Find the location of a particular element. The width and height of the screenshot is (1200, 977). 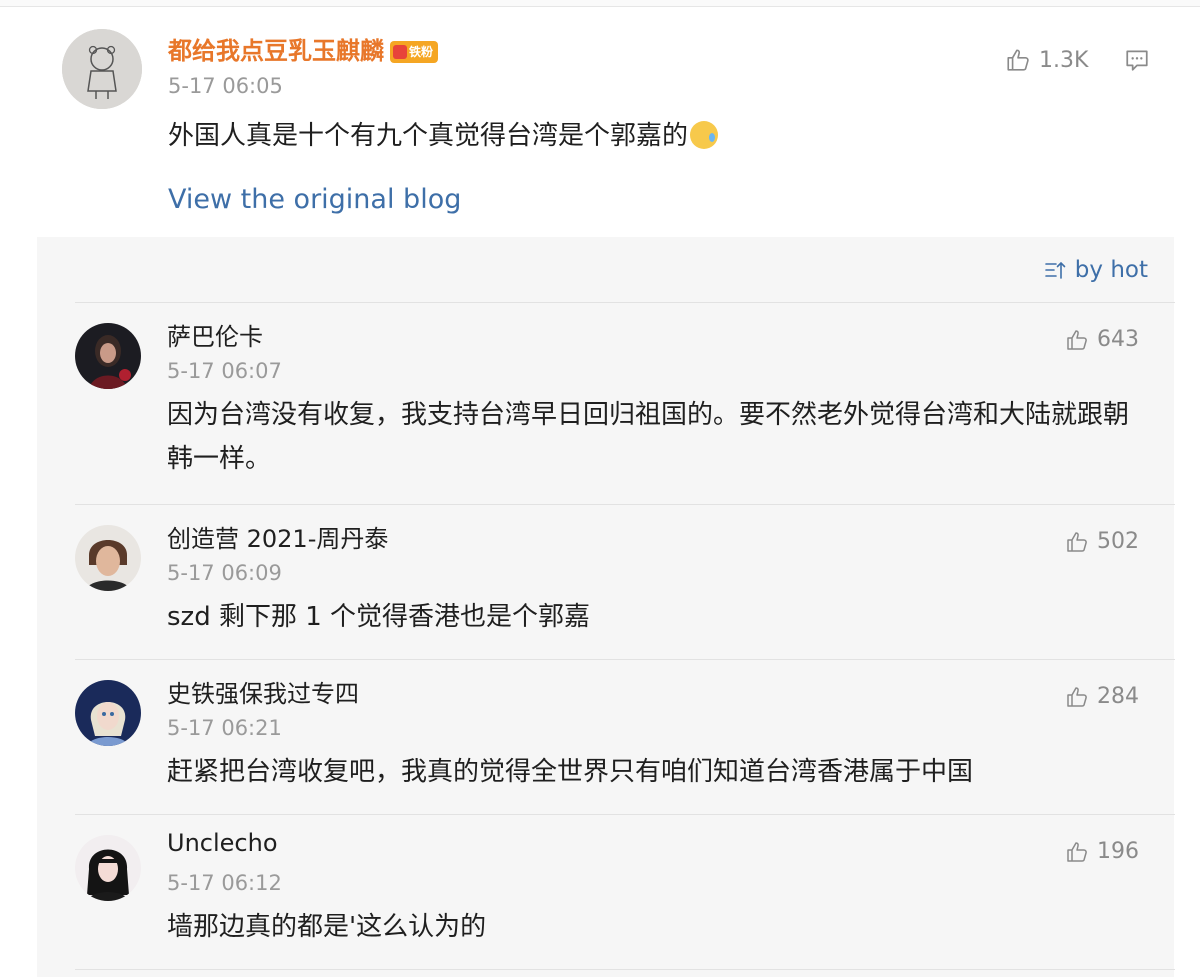

post-author-name-text: 都给我点豆乳玉麒麟 is located at coordinates (276, 51).